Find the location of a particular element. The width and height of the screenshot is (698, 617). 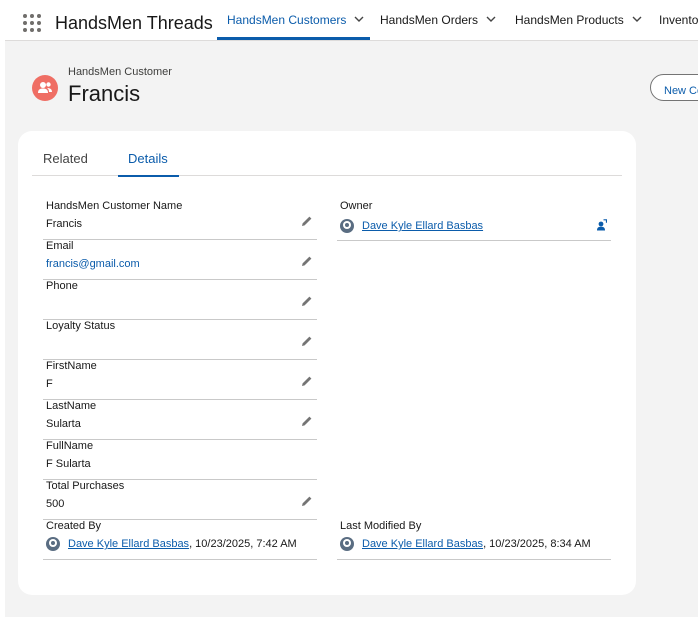

field-label: HandsMen Customer Name is located at coordinates (114, 206).